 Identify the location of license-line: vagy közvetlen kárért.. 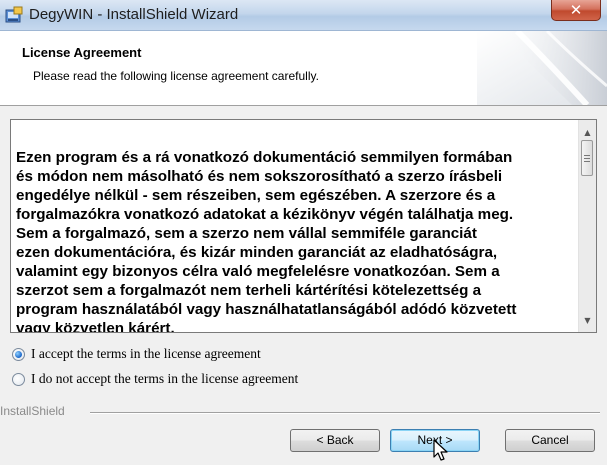
(95, 326).